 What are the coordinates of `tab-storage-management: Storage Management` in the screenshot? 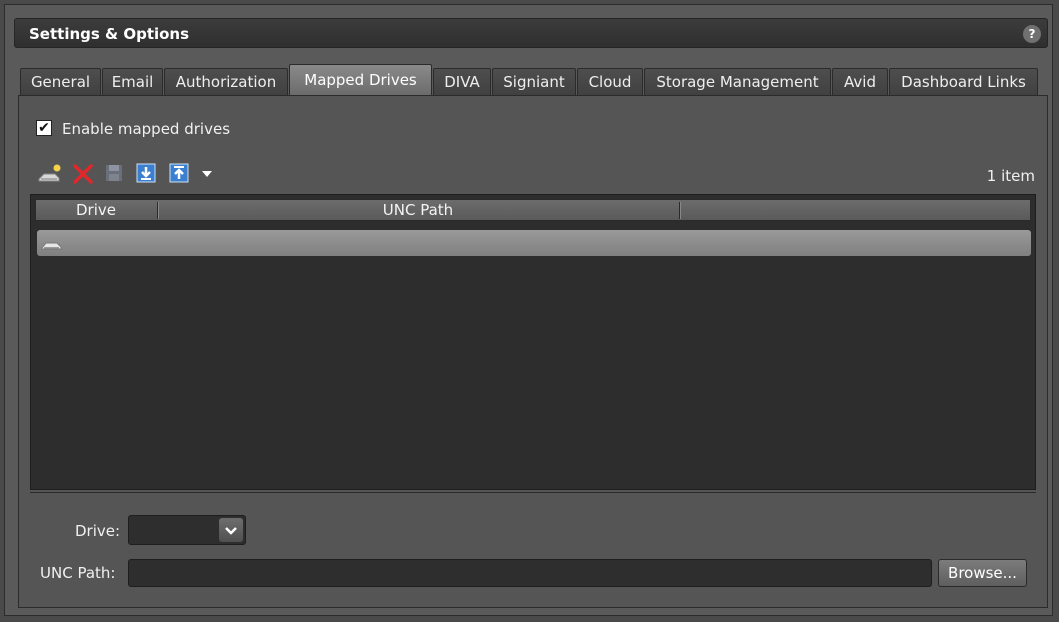 It's located at (737, 82).